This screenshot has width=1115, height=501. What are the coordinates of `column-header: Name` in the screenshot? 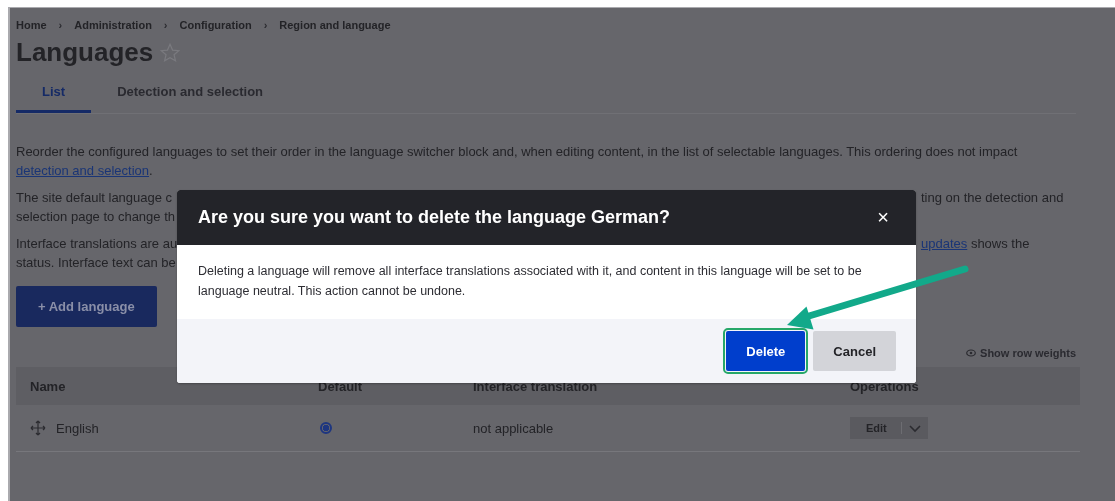 It's located at (48, 386).